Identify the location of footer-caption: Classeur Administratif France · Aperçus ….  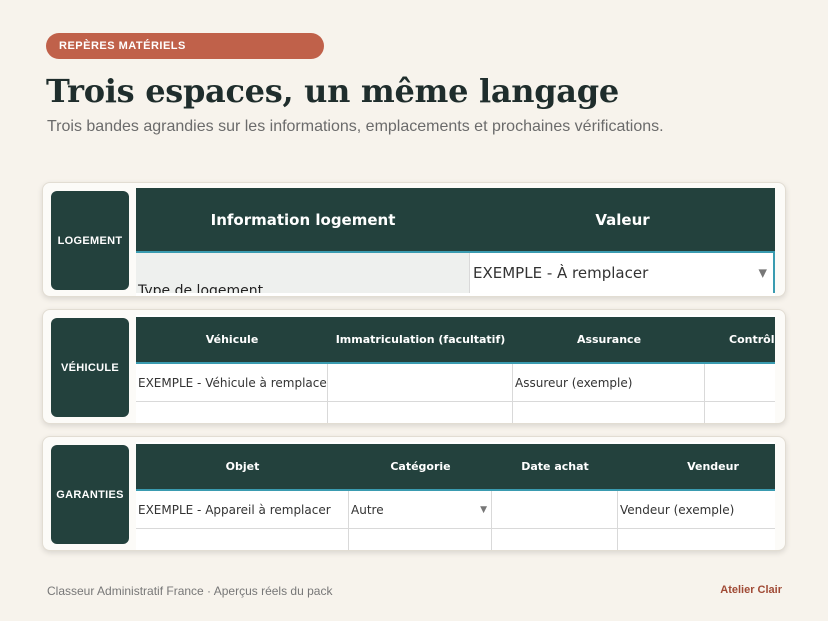
(190, 591).